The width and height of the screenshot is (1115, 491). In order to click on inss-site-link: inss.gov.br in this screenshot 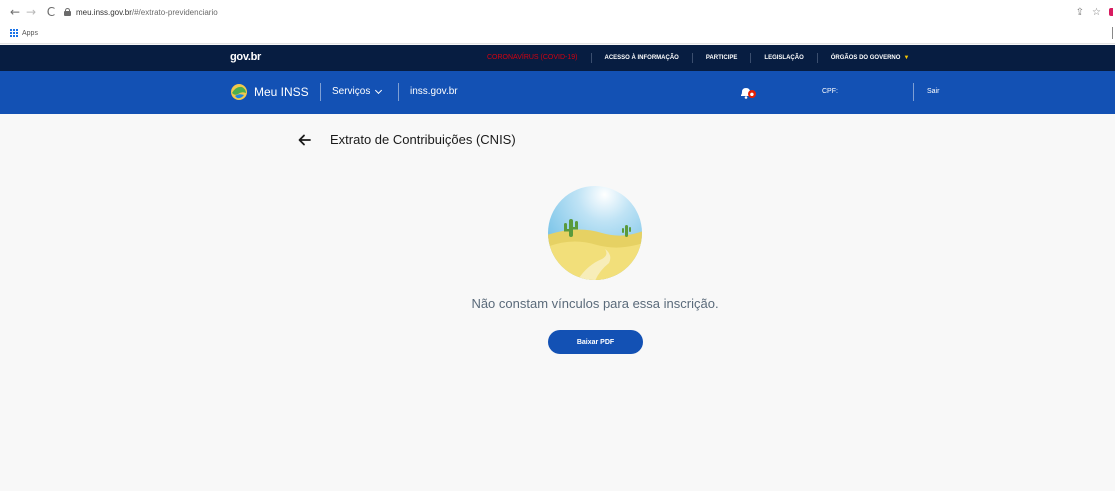, I will do `click(434, 91)`.